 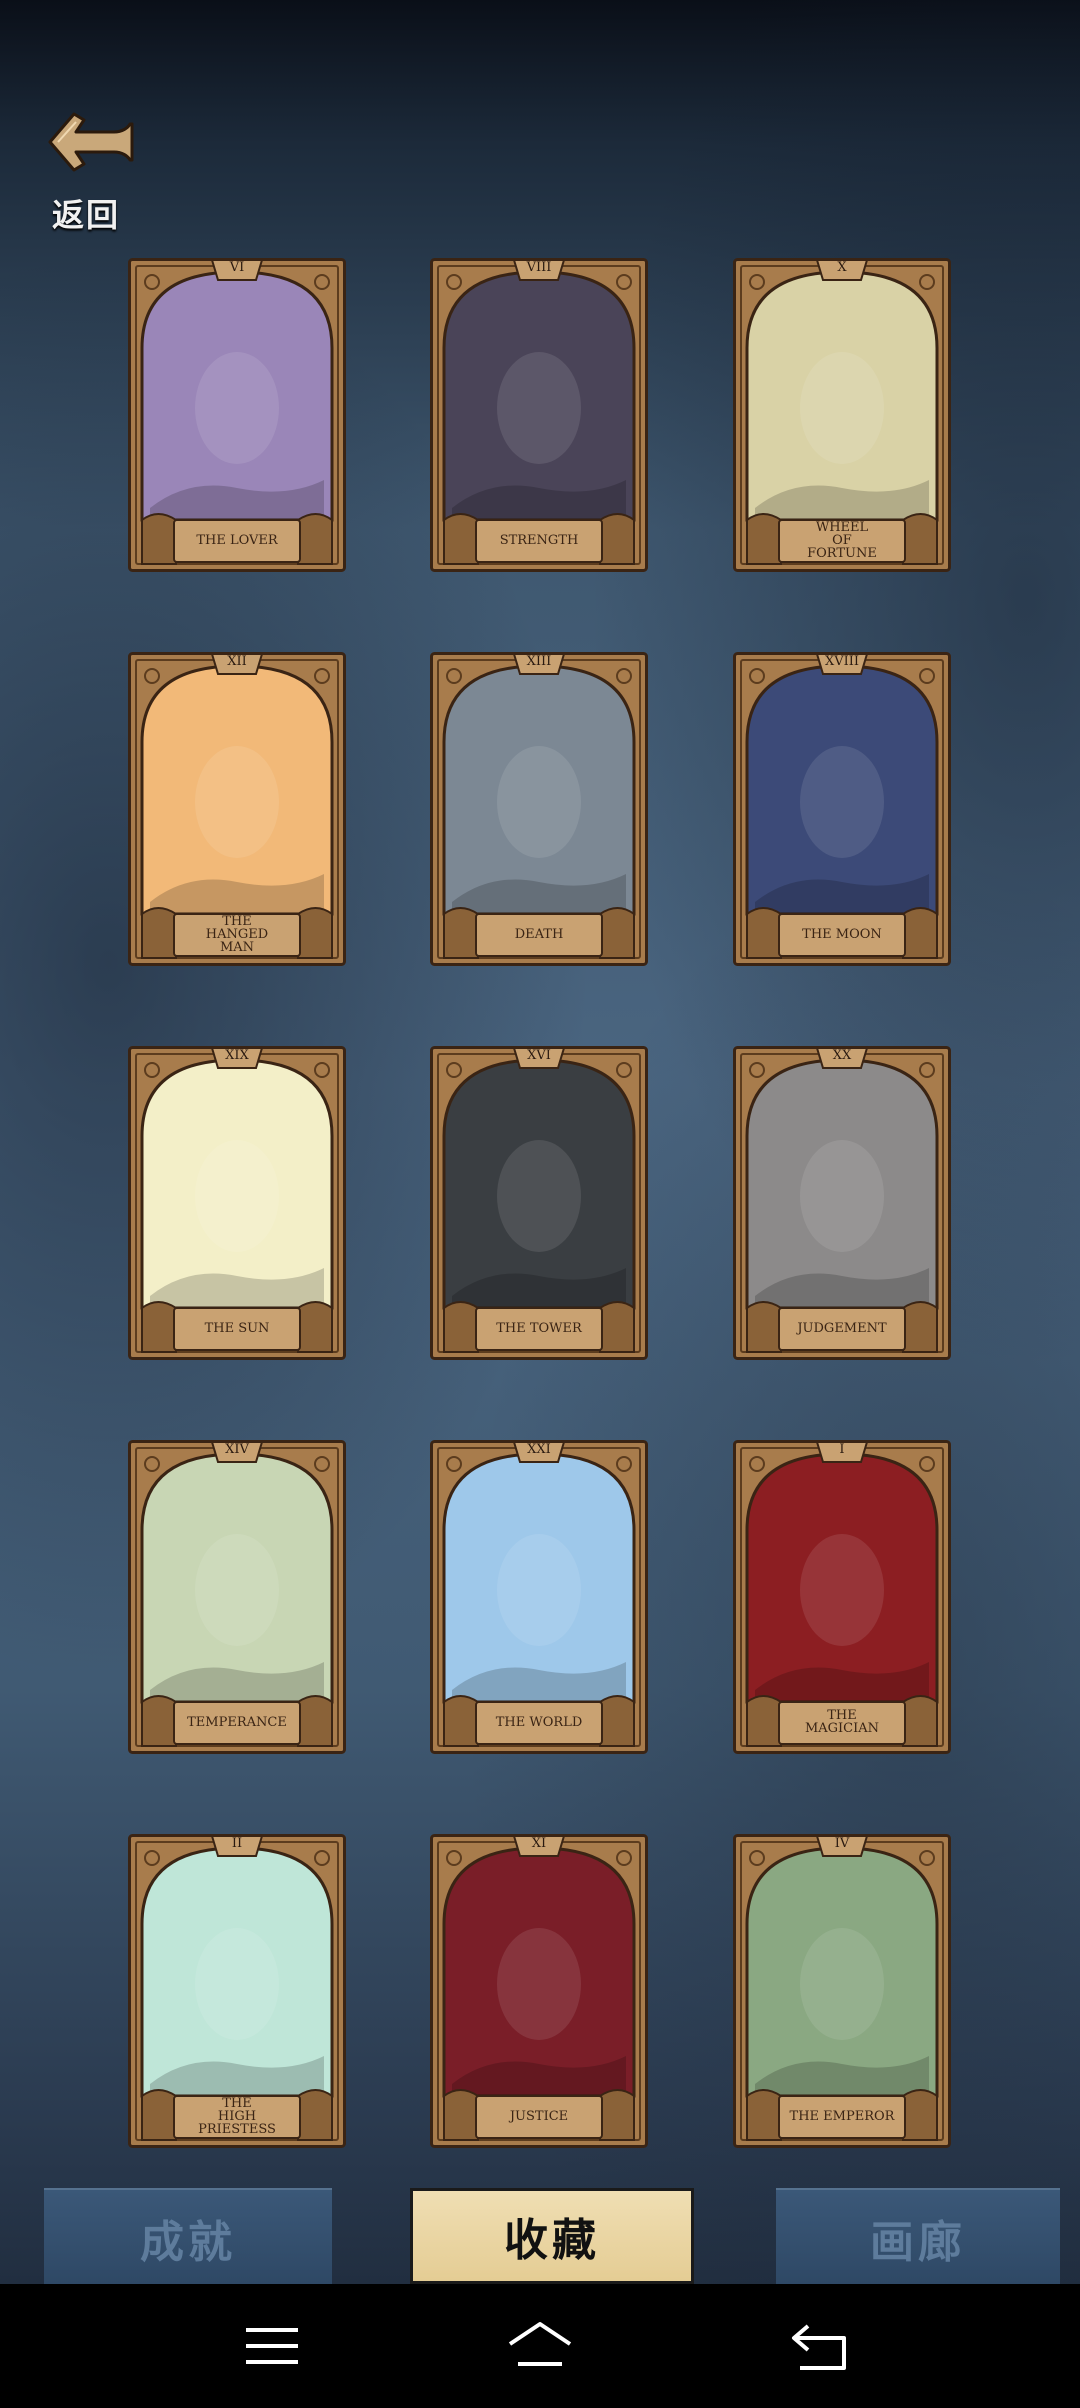 I want to click on card-numeral: XI, so click(x=539, y=1843).